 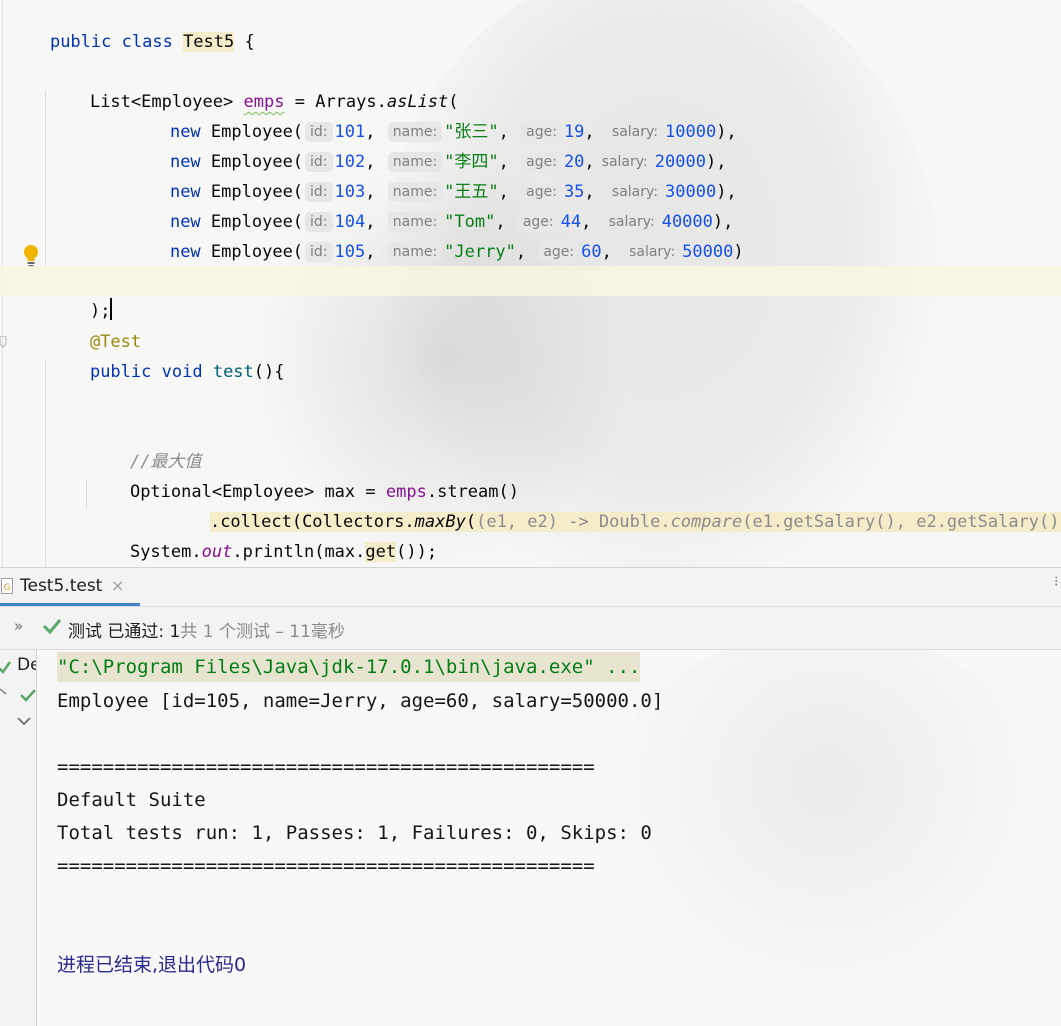 What do you see at coordinates (18, 626) in the screenshot?
I see `expand-icon: »` at bounding box center [18, 626].